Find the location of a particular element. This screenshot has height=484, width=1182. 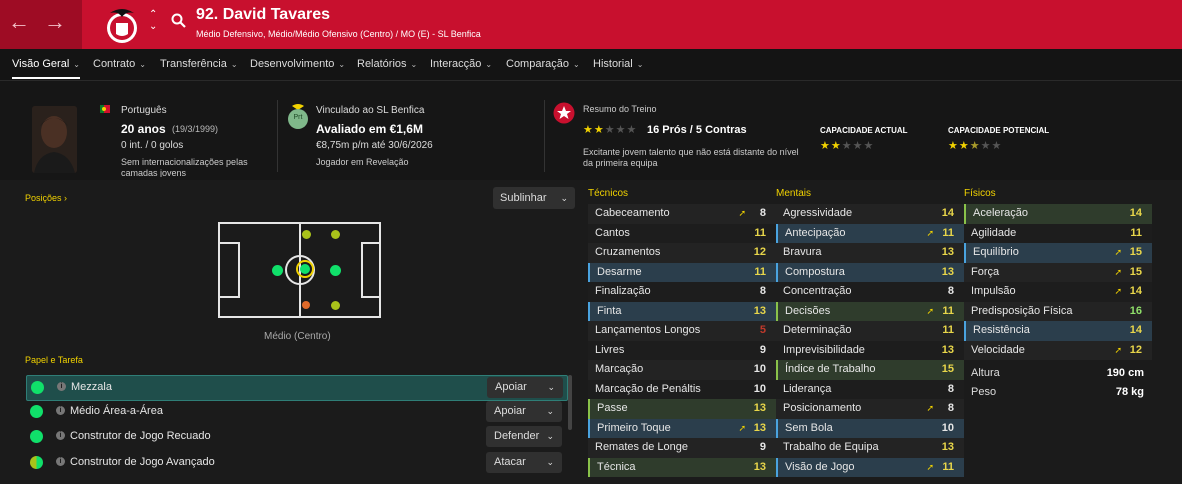

attribute-row: Cantos 11 is located at coordinates (682, 233).